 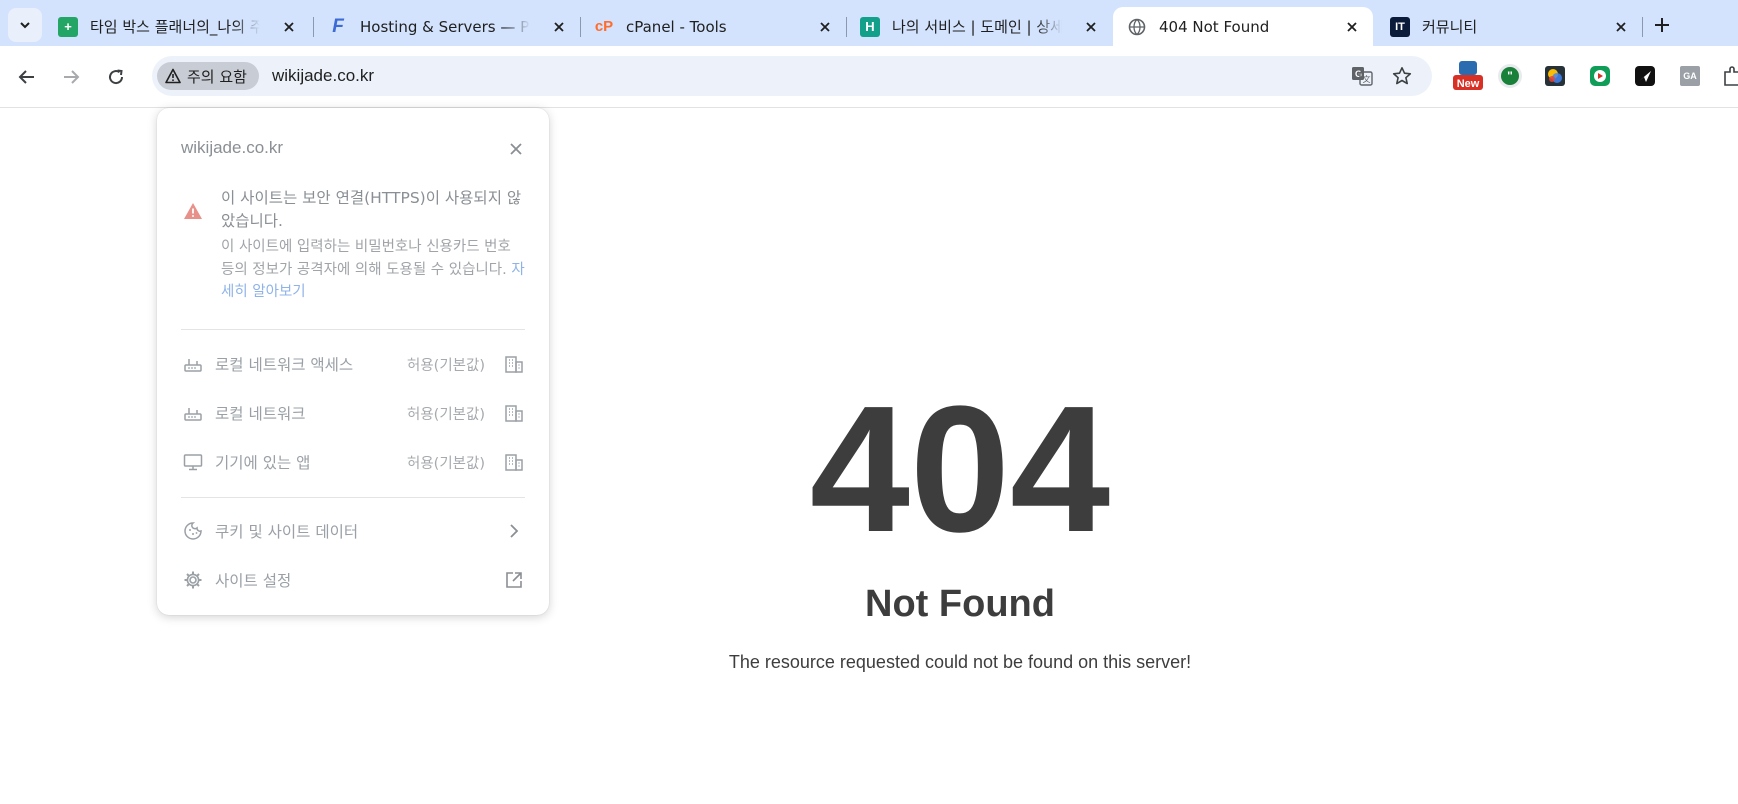 What do you see at coordinates (1367, 79) in the screenshot?
I see `svg-text: 文` at bounding box center [1367, 79].